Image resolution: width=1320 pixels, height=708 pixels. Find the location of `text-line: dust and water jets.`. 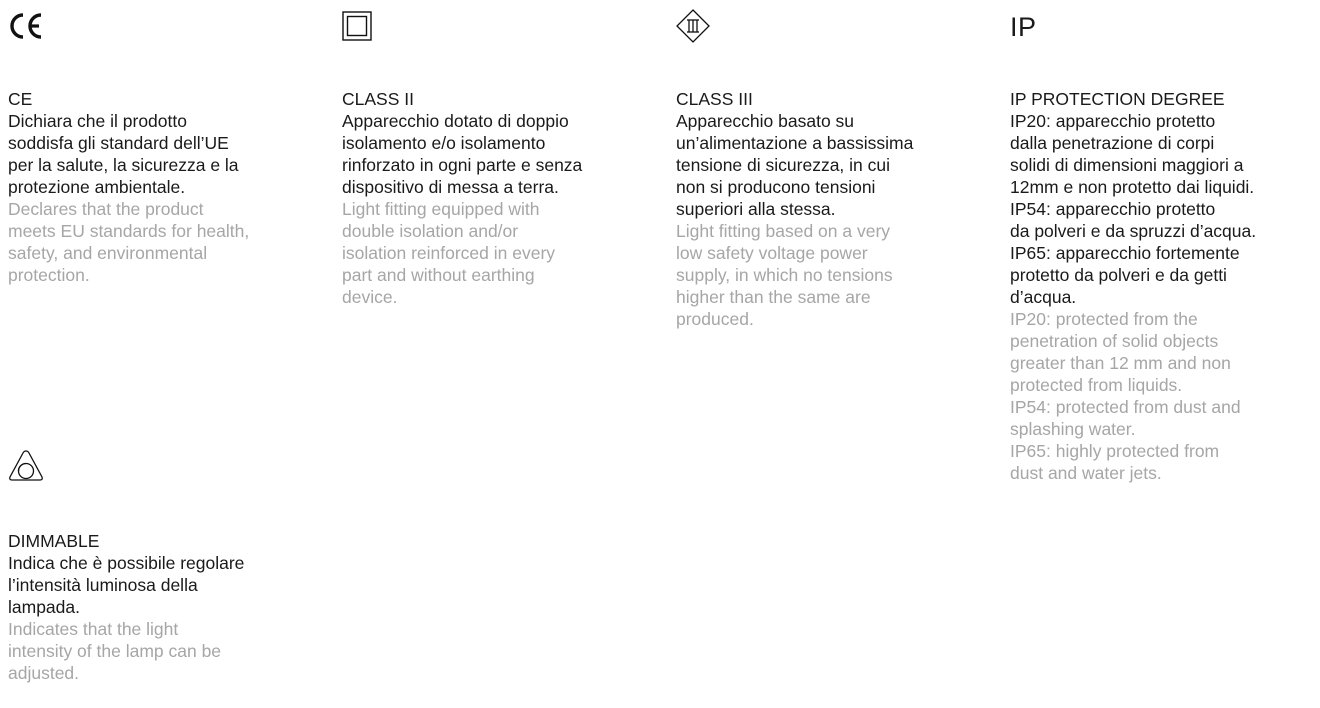

text-line: dust and water jets. is located at coordinates (1086, 473).